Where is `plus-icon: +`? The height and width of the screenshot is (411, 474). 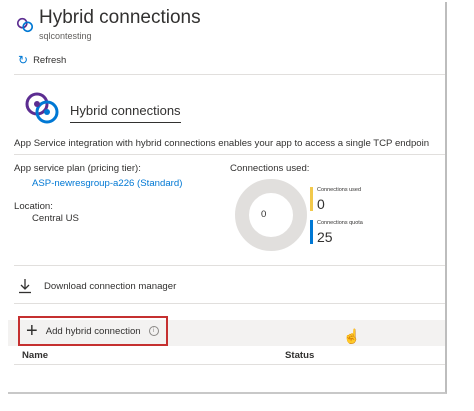 plus-icon: + is located at coordinates (32, 331).